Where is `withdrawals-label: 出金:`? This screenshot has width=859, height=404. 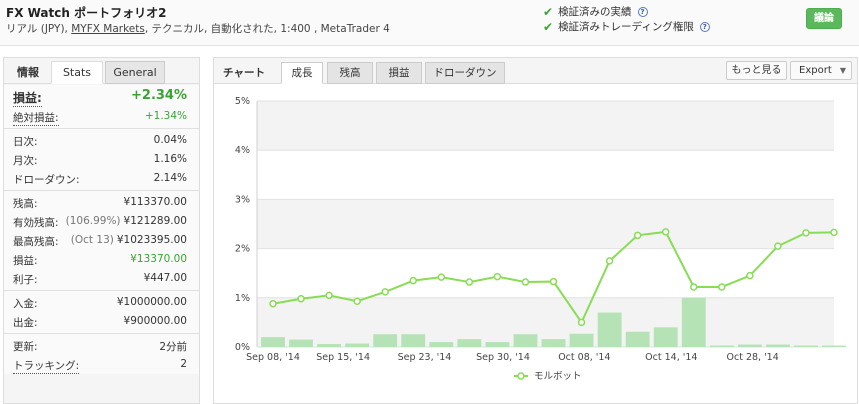
withdrawals-label: 出金: is located at coordinates (25, 323).